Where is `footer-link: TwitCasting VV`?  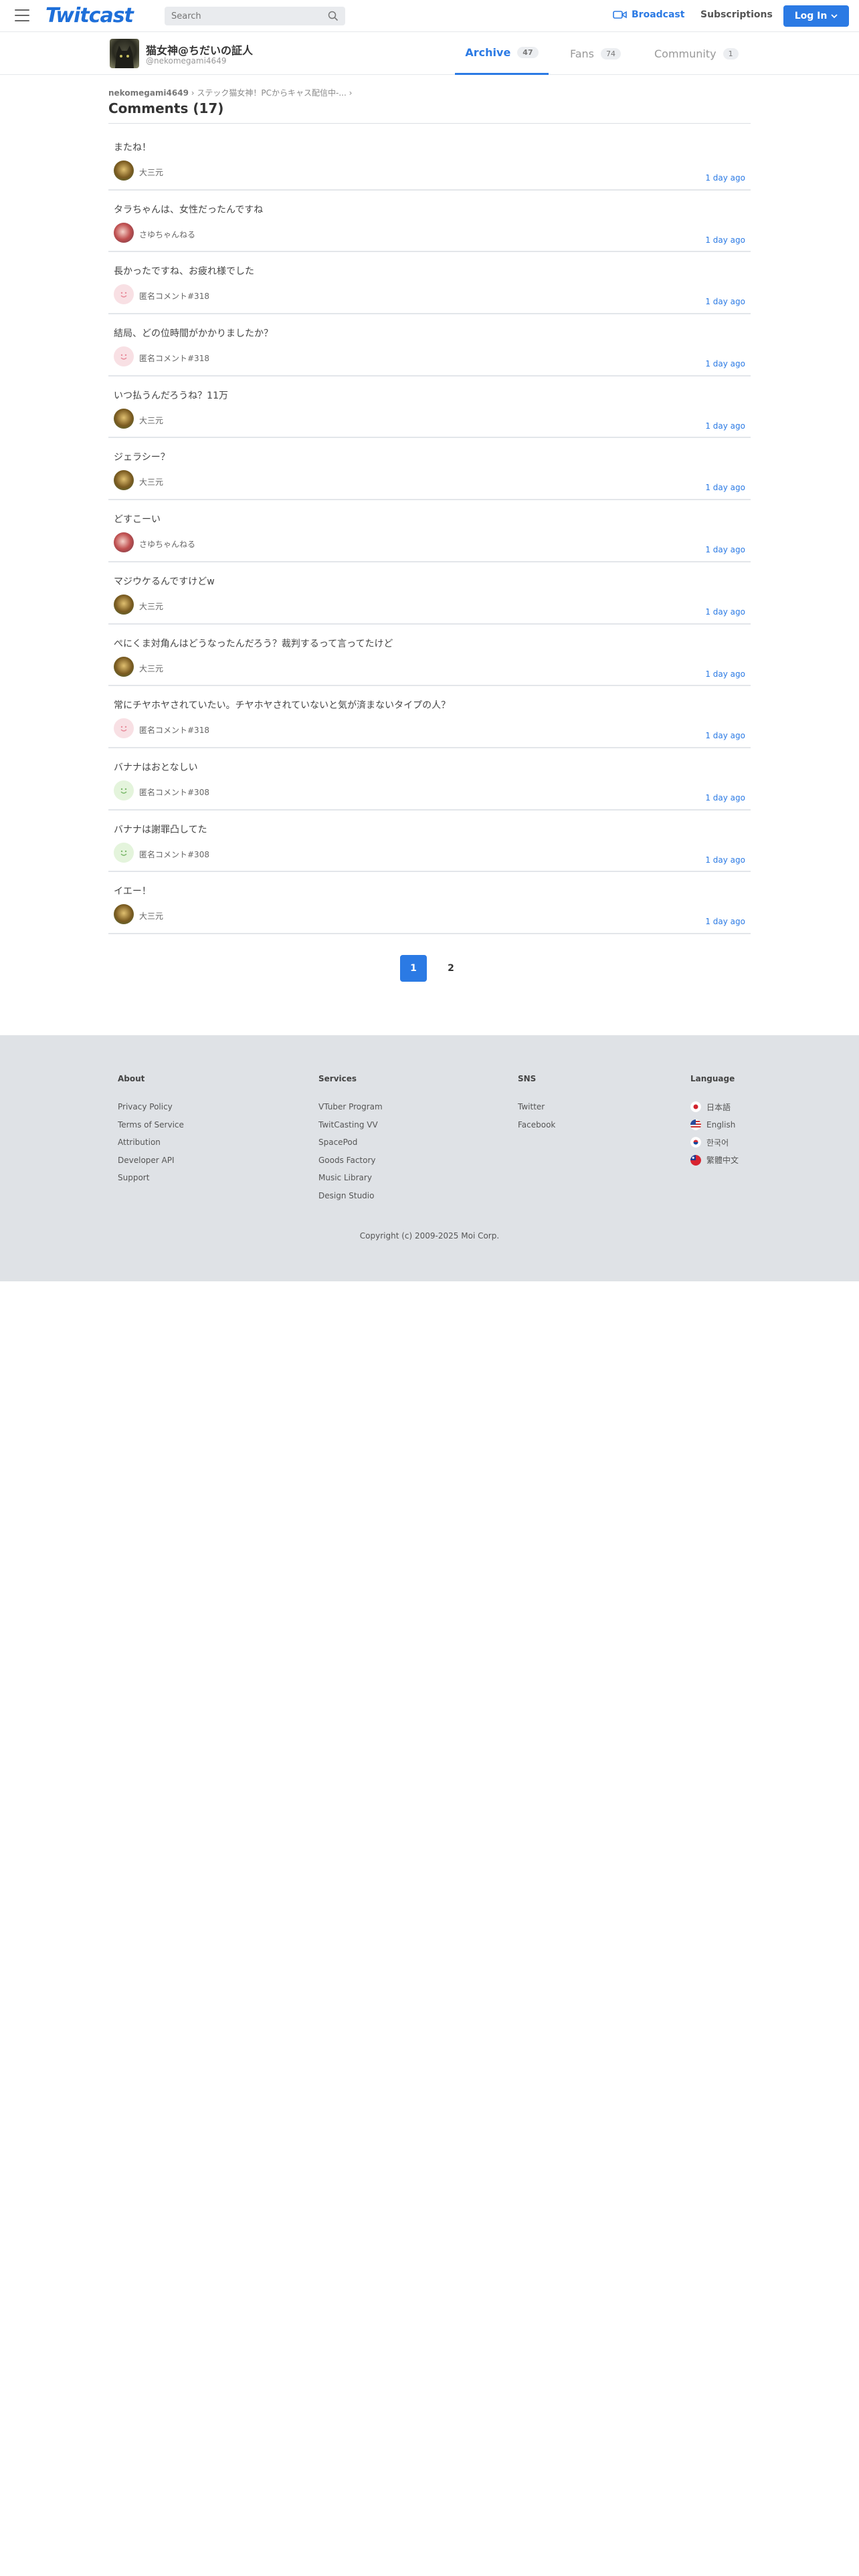 footer-link: TwitCasting VV is located at coordinates (351, 1125).